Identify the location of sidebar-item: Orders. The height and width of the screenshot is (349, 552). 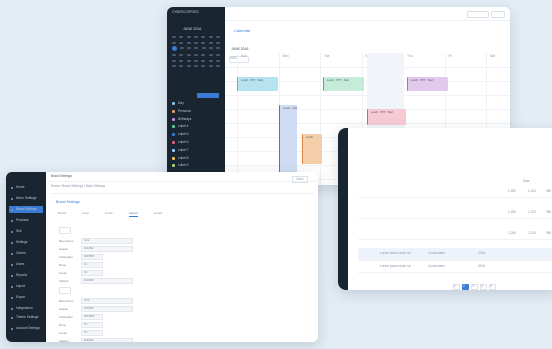
(26, 253).